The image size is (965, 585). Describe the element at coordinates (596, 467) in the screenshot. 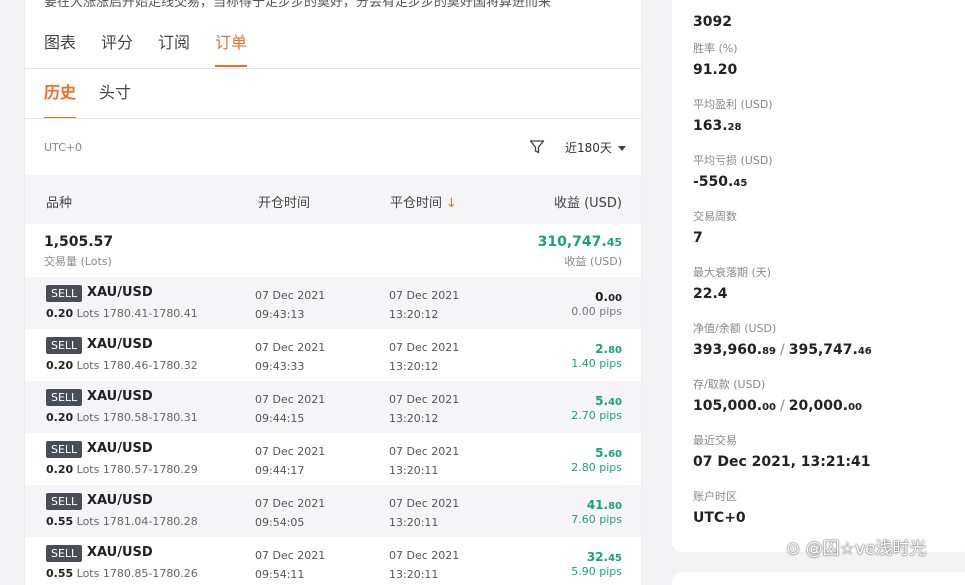

I see `pips: 2.80 pips` at that location.